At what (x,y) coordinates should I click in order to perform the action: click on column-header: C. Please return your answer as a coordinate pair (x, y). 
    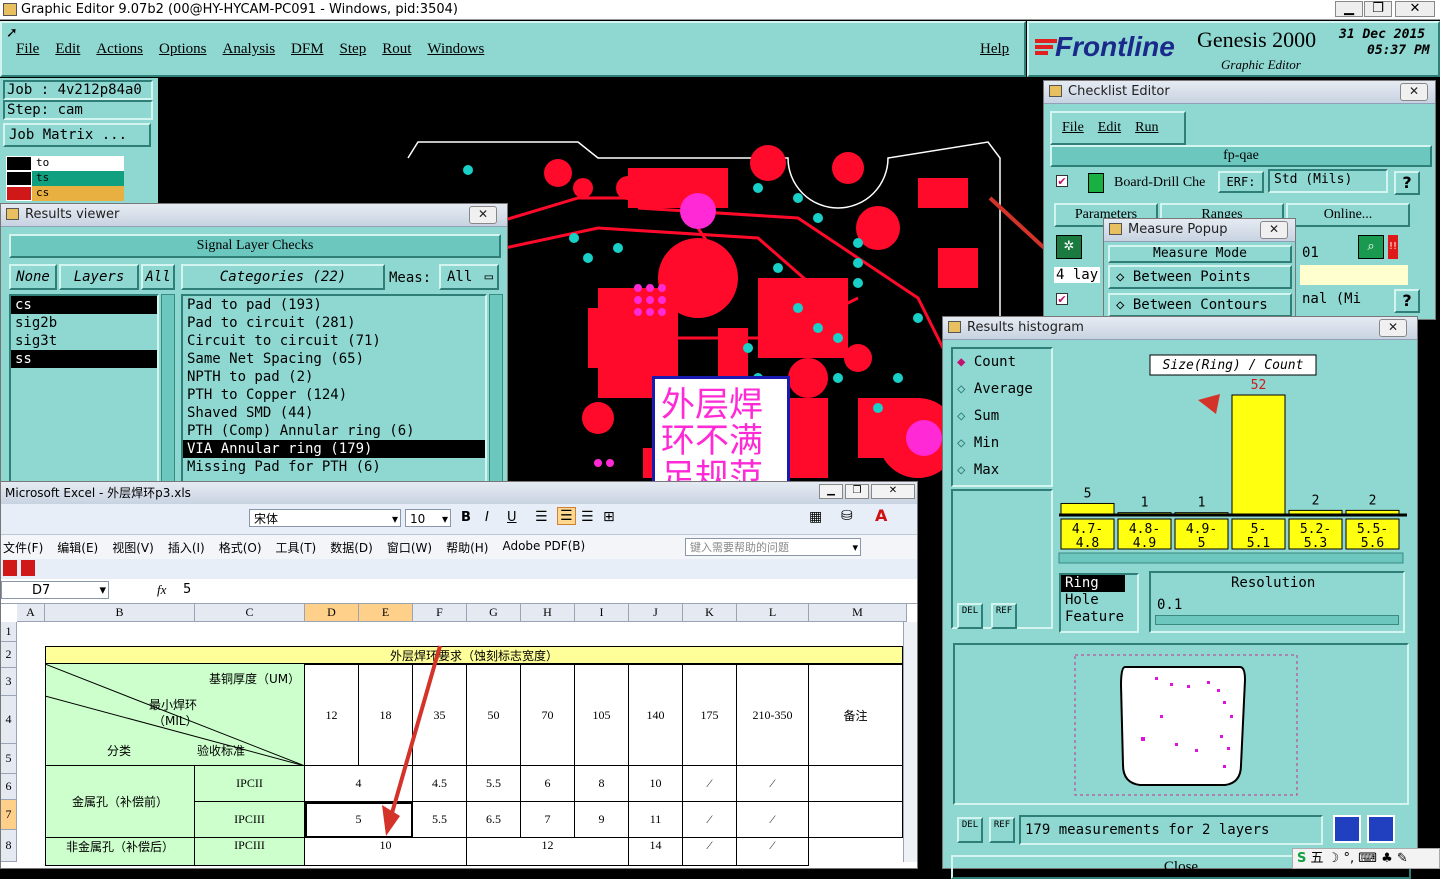
    Looking at the image, I should click on (250, 613).